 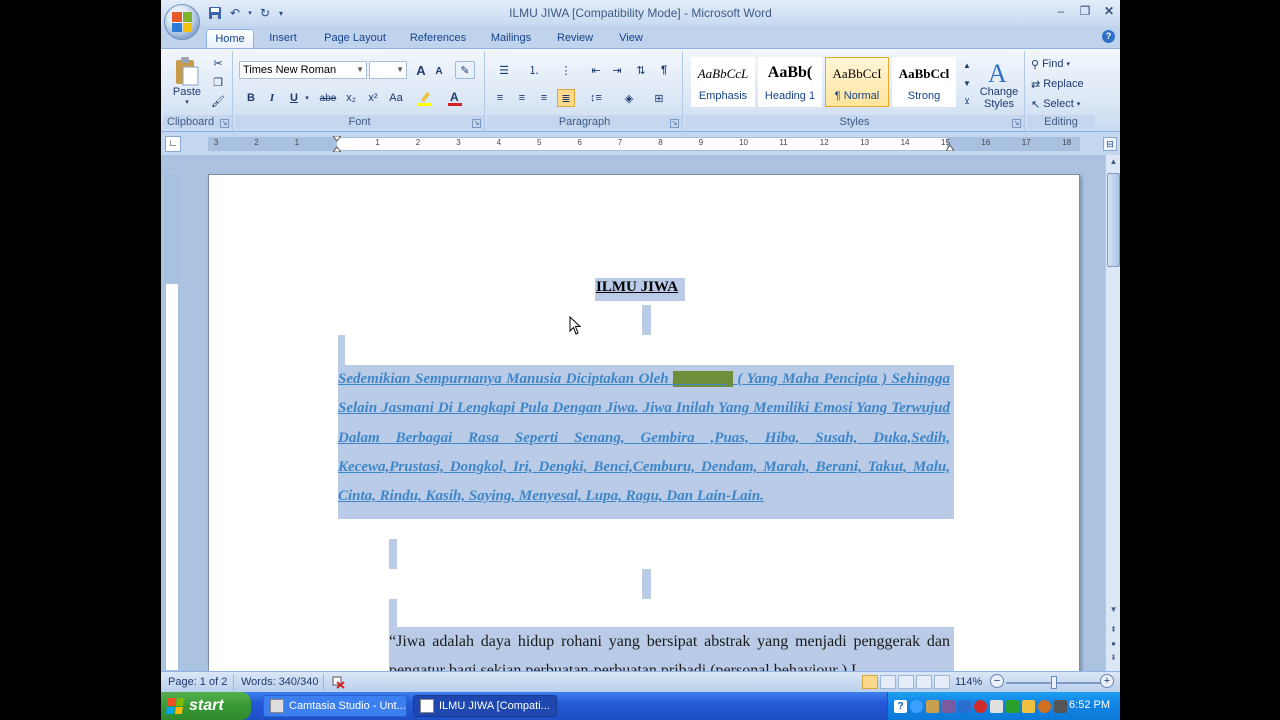 What do you see at coordinates (950, 146) in the screenshot?
I see `right-indent-marker-icon` at bounding box center [950, 146].